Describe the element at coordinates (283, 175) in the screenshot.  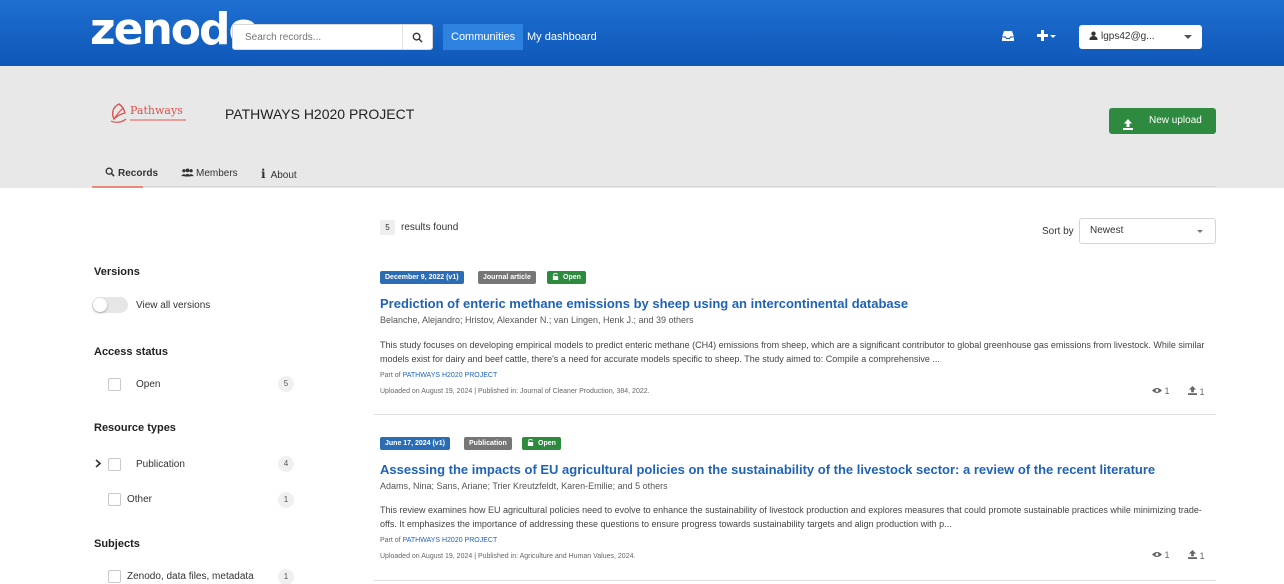
I see `tab-about-label: About` at that location.